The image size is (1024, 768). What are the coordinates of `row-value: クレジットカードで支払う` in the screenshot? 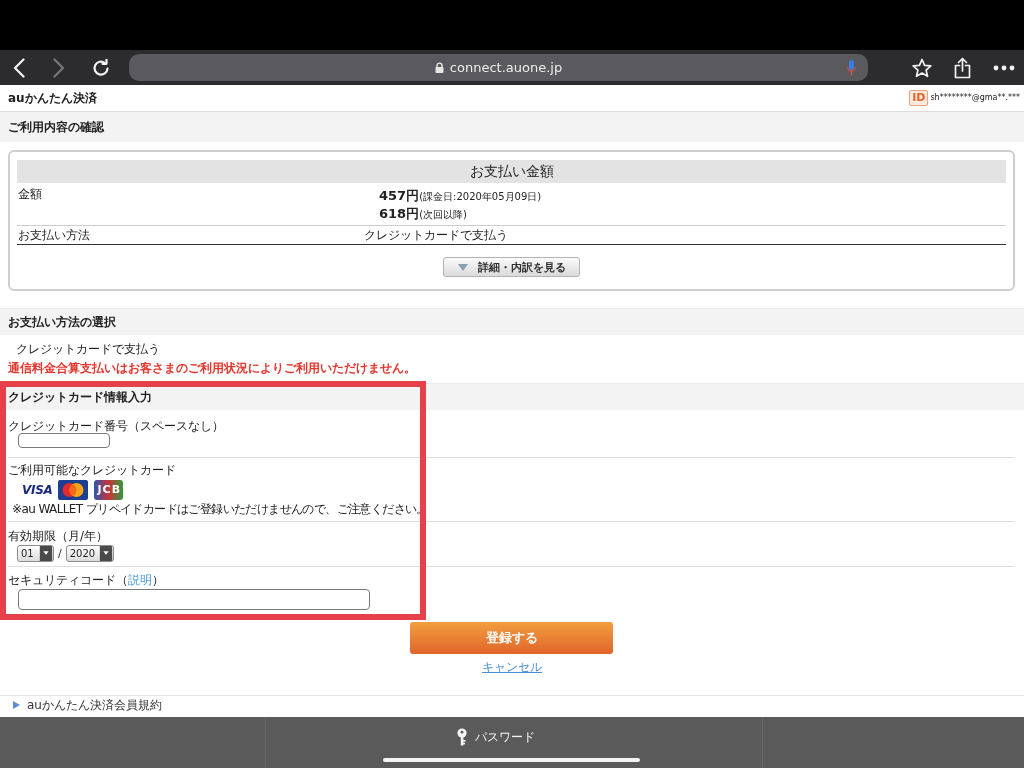 It's located at (436, 235).